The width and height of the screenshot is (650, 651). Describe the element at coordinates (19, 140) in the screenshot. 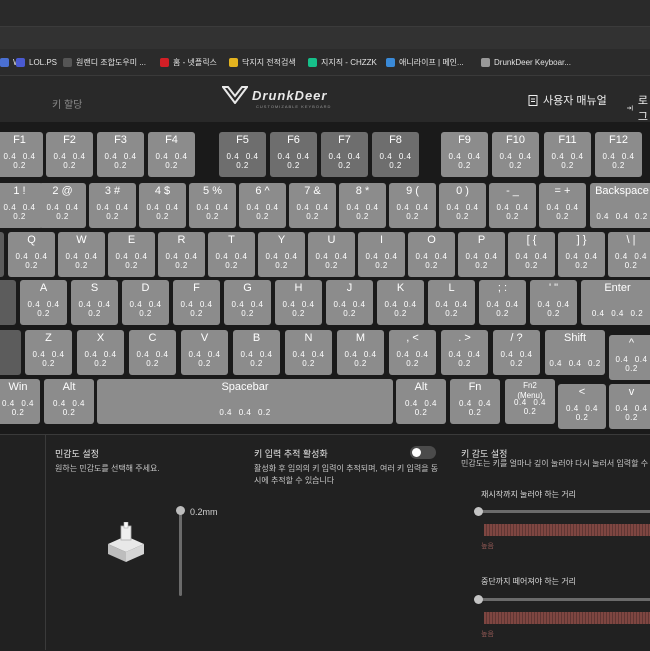

I see `key-label: F1` at that location.